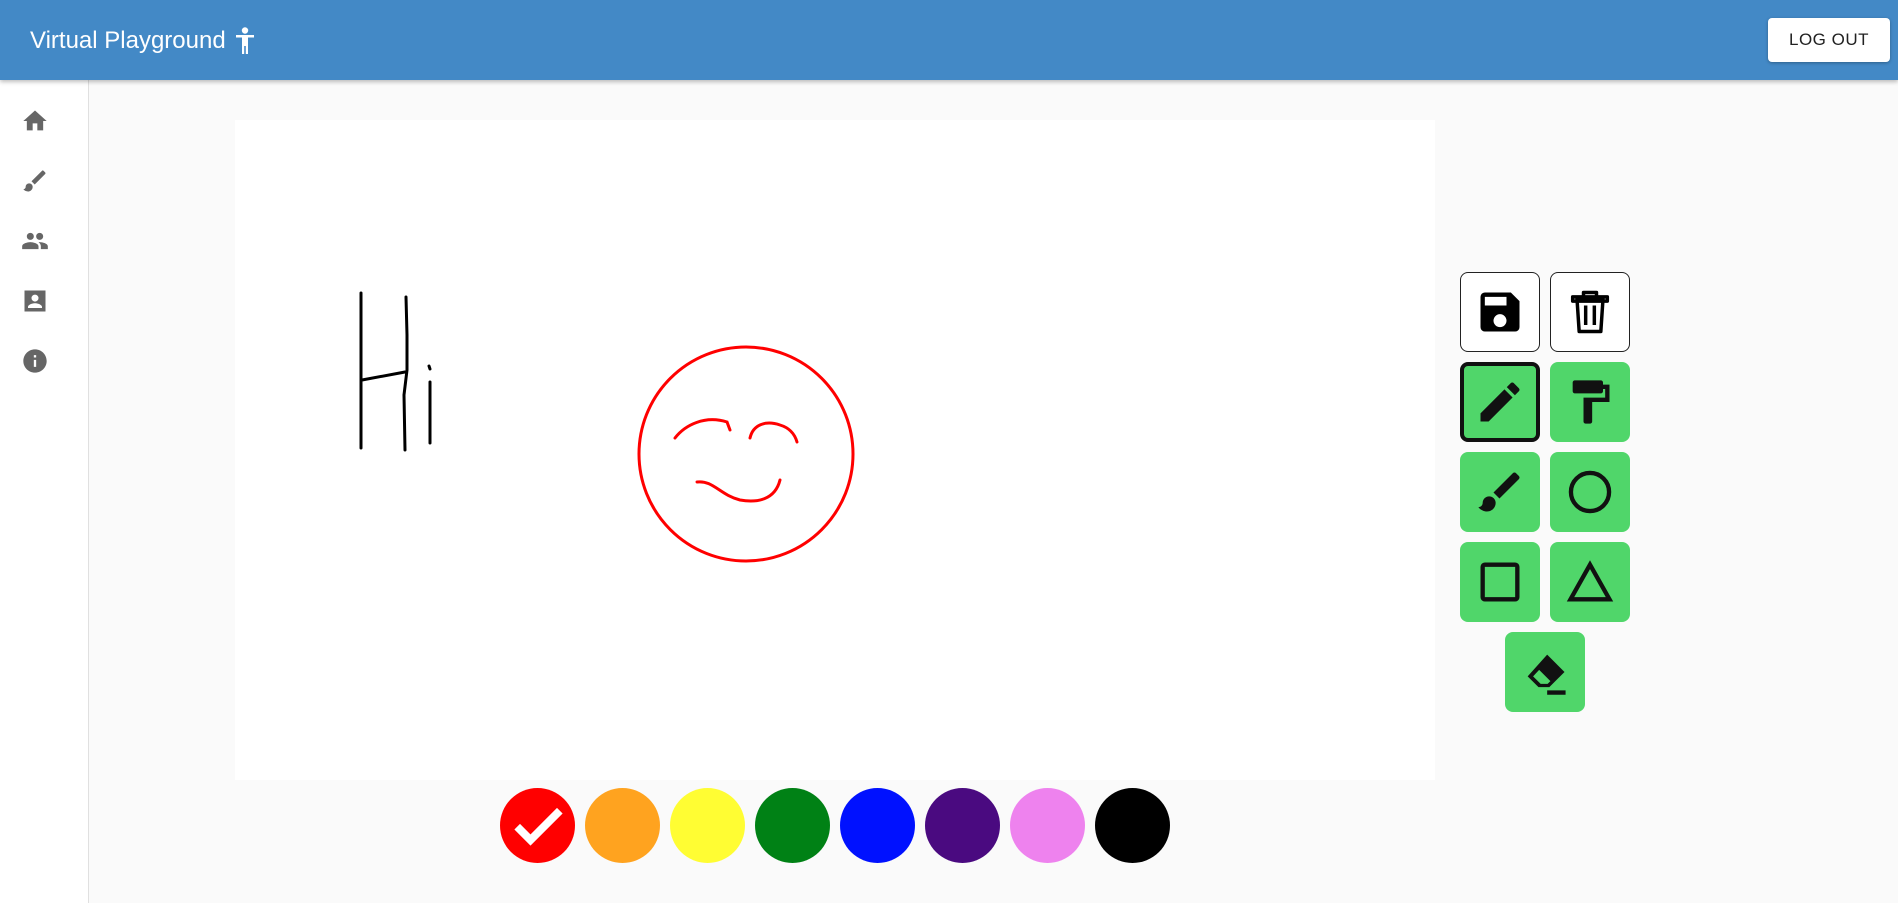 This screenshot has width=1898, height=903. I want to click on info-icon, so click(35, 361).